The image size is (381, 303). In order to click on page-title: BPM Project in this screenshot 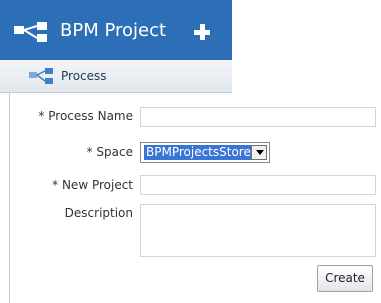, I will do `click(113, 30)`.